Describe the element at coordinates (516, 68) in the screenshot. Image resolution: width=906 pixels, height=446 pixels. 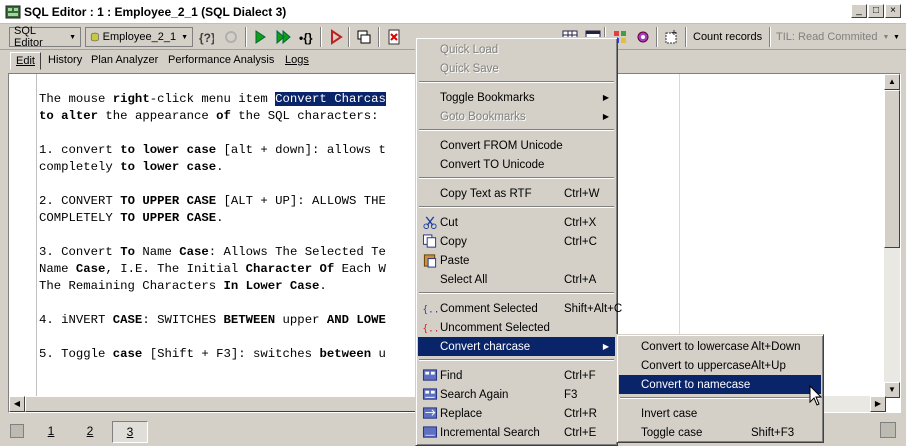
I see `menu-item-quick-save: Quick Save` at that location.